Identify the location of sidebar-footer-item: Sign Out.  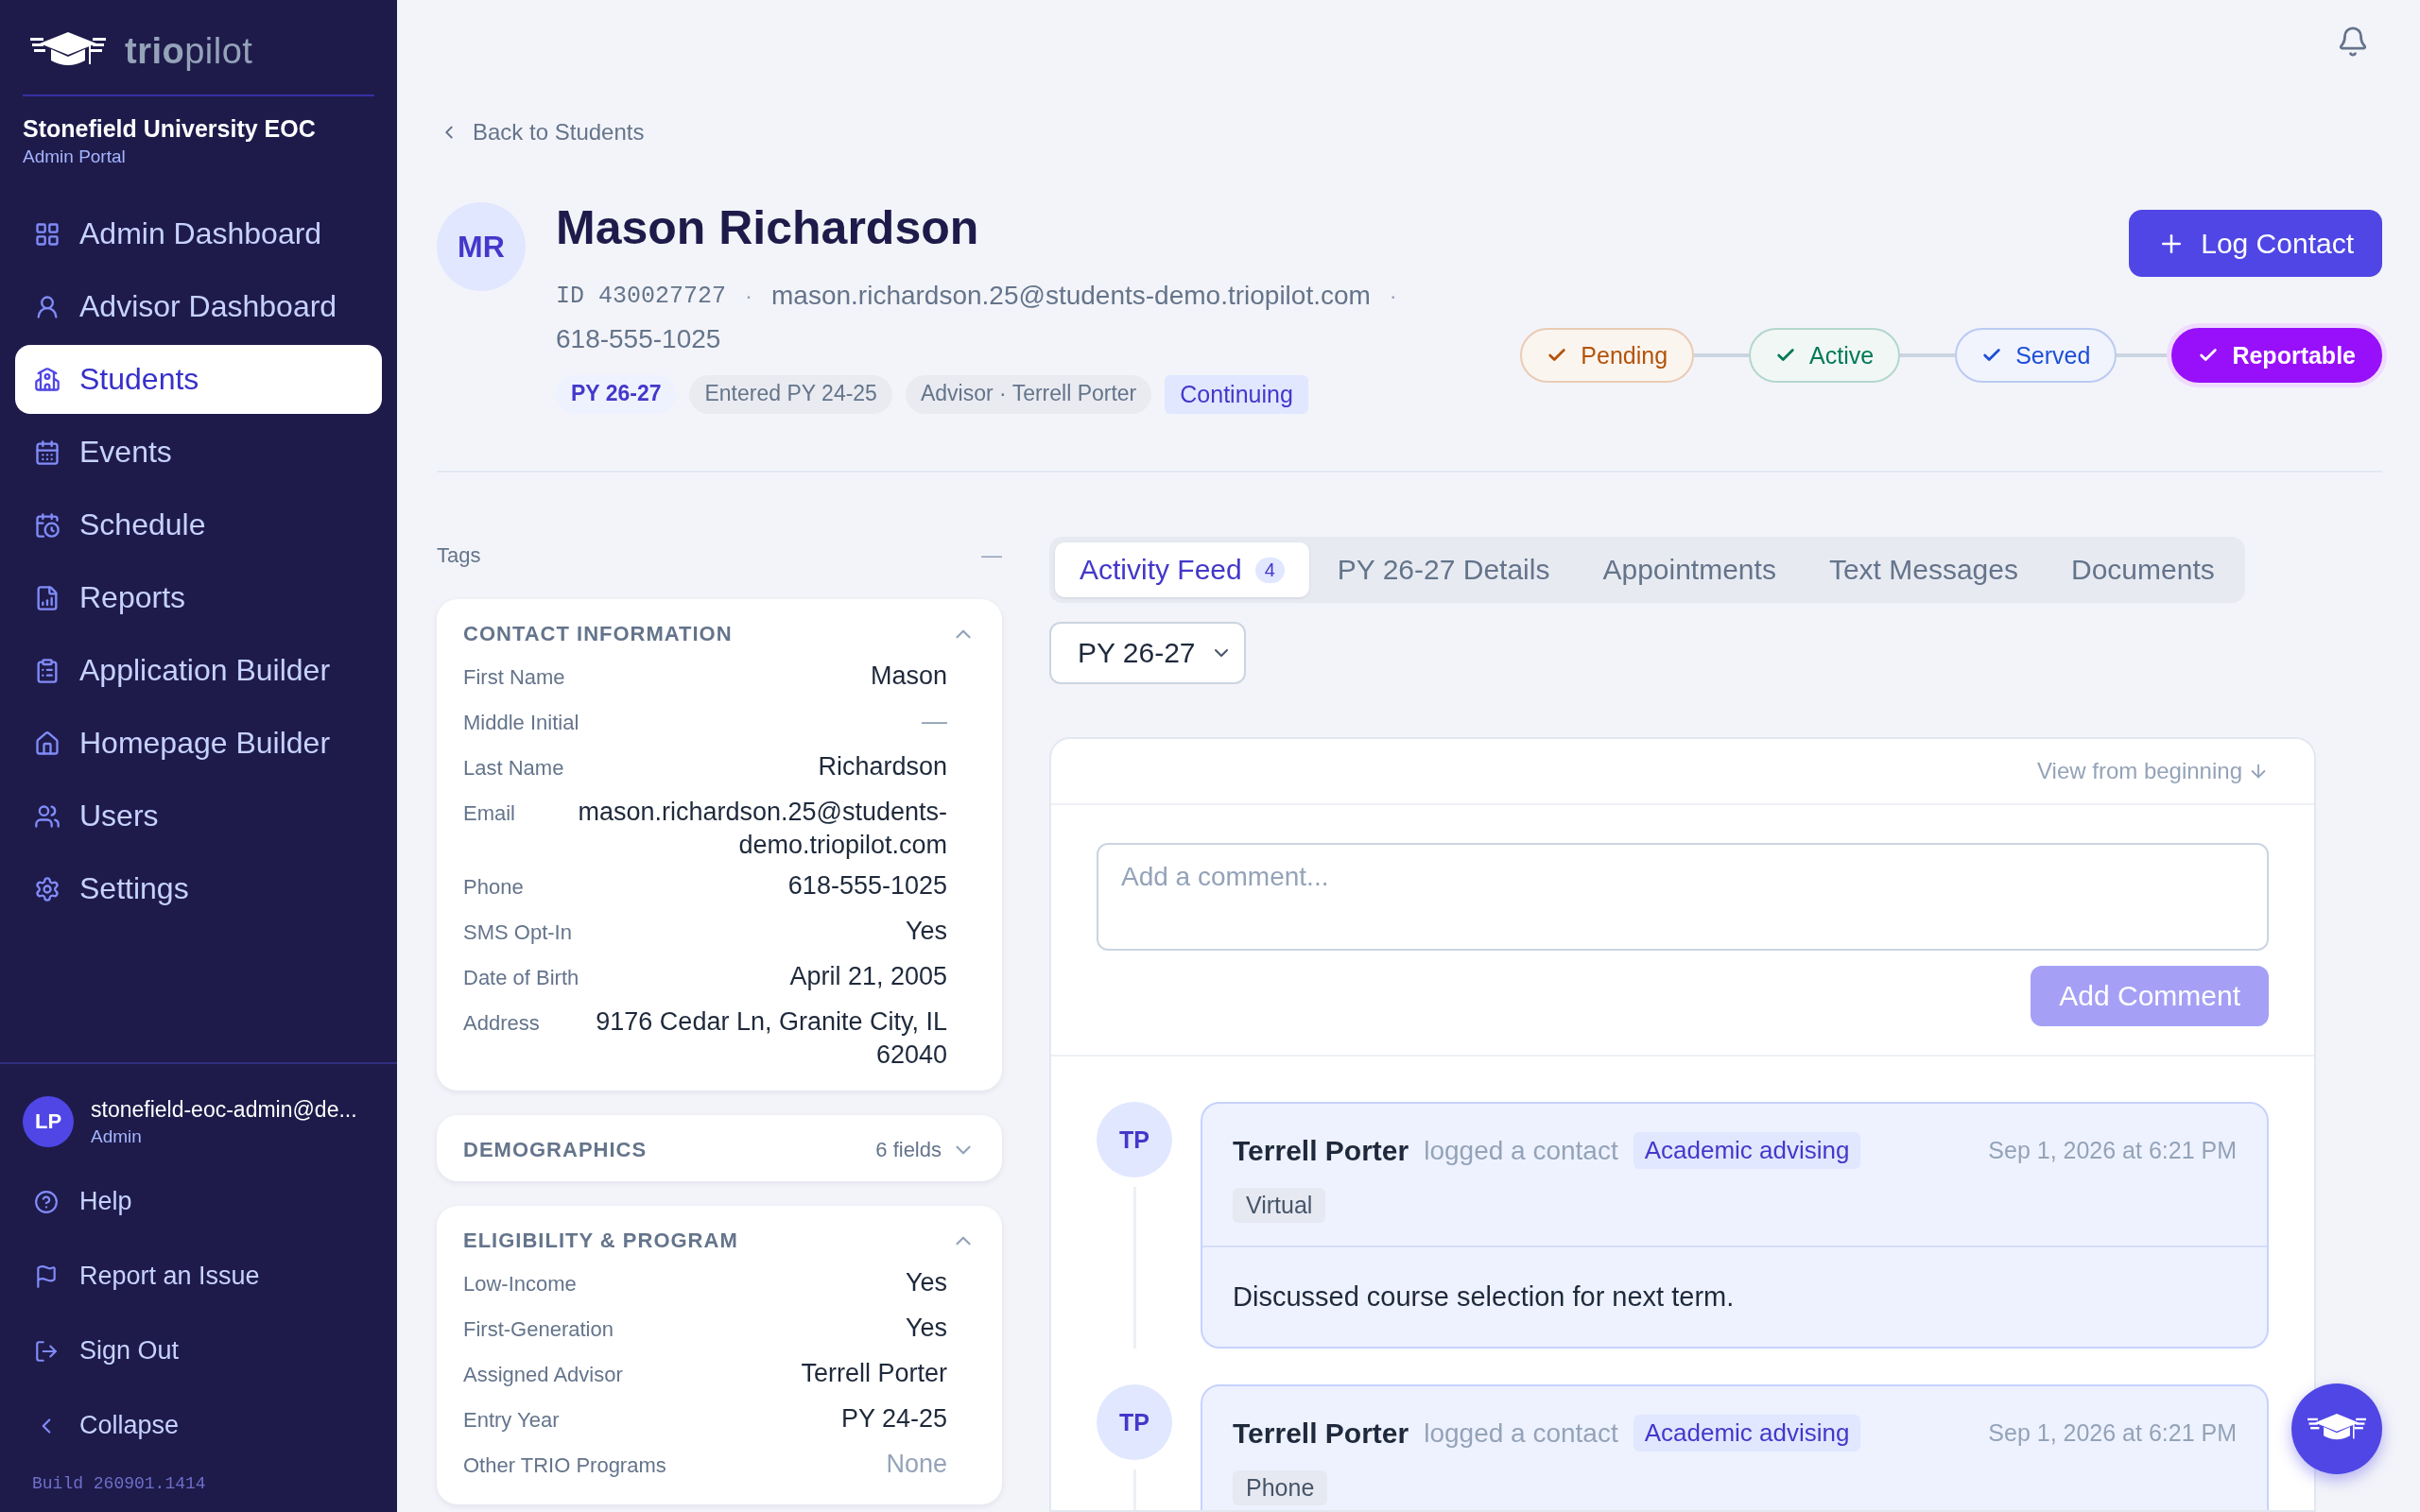
(198, 1351).